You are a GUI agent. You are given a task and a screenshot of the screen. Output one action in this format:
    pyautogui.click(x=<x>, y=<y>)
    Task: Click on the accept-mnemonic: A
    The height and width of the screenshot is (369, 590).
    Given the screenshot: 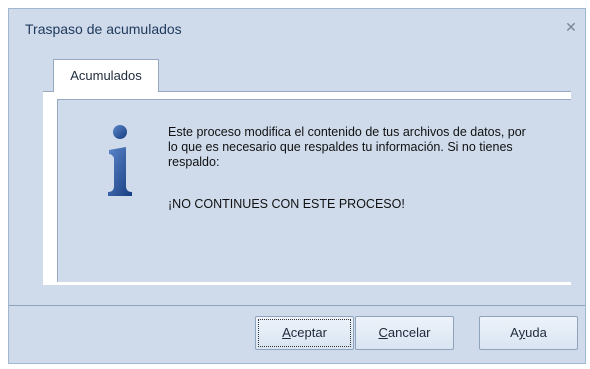 What is the action you would take?
    pyautogui.click(x=286, y=332)
    